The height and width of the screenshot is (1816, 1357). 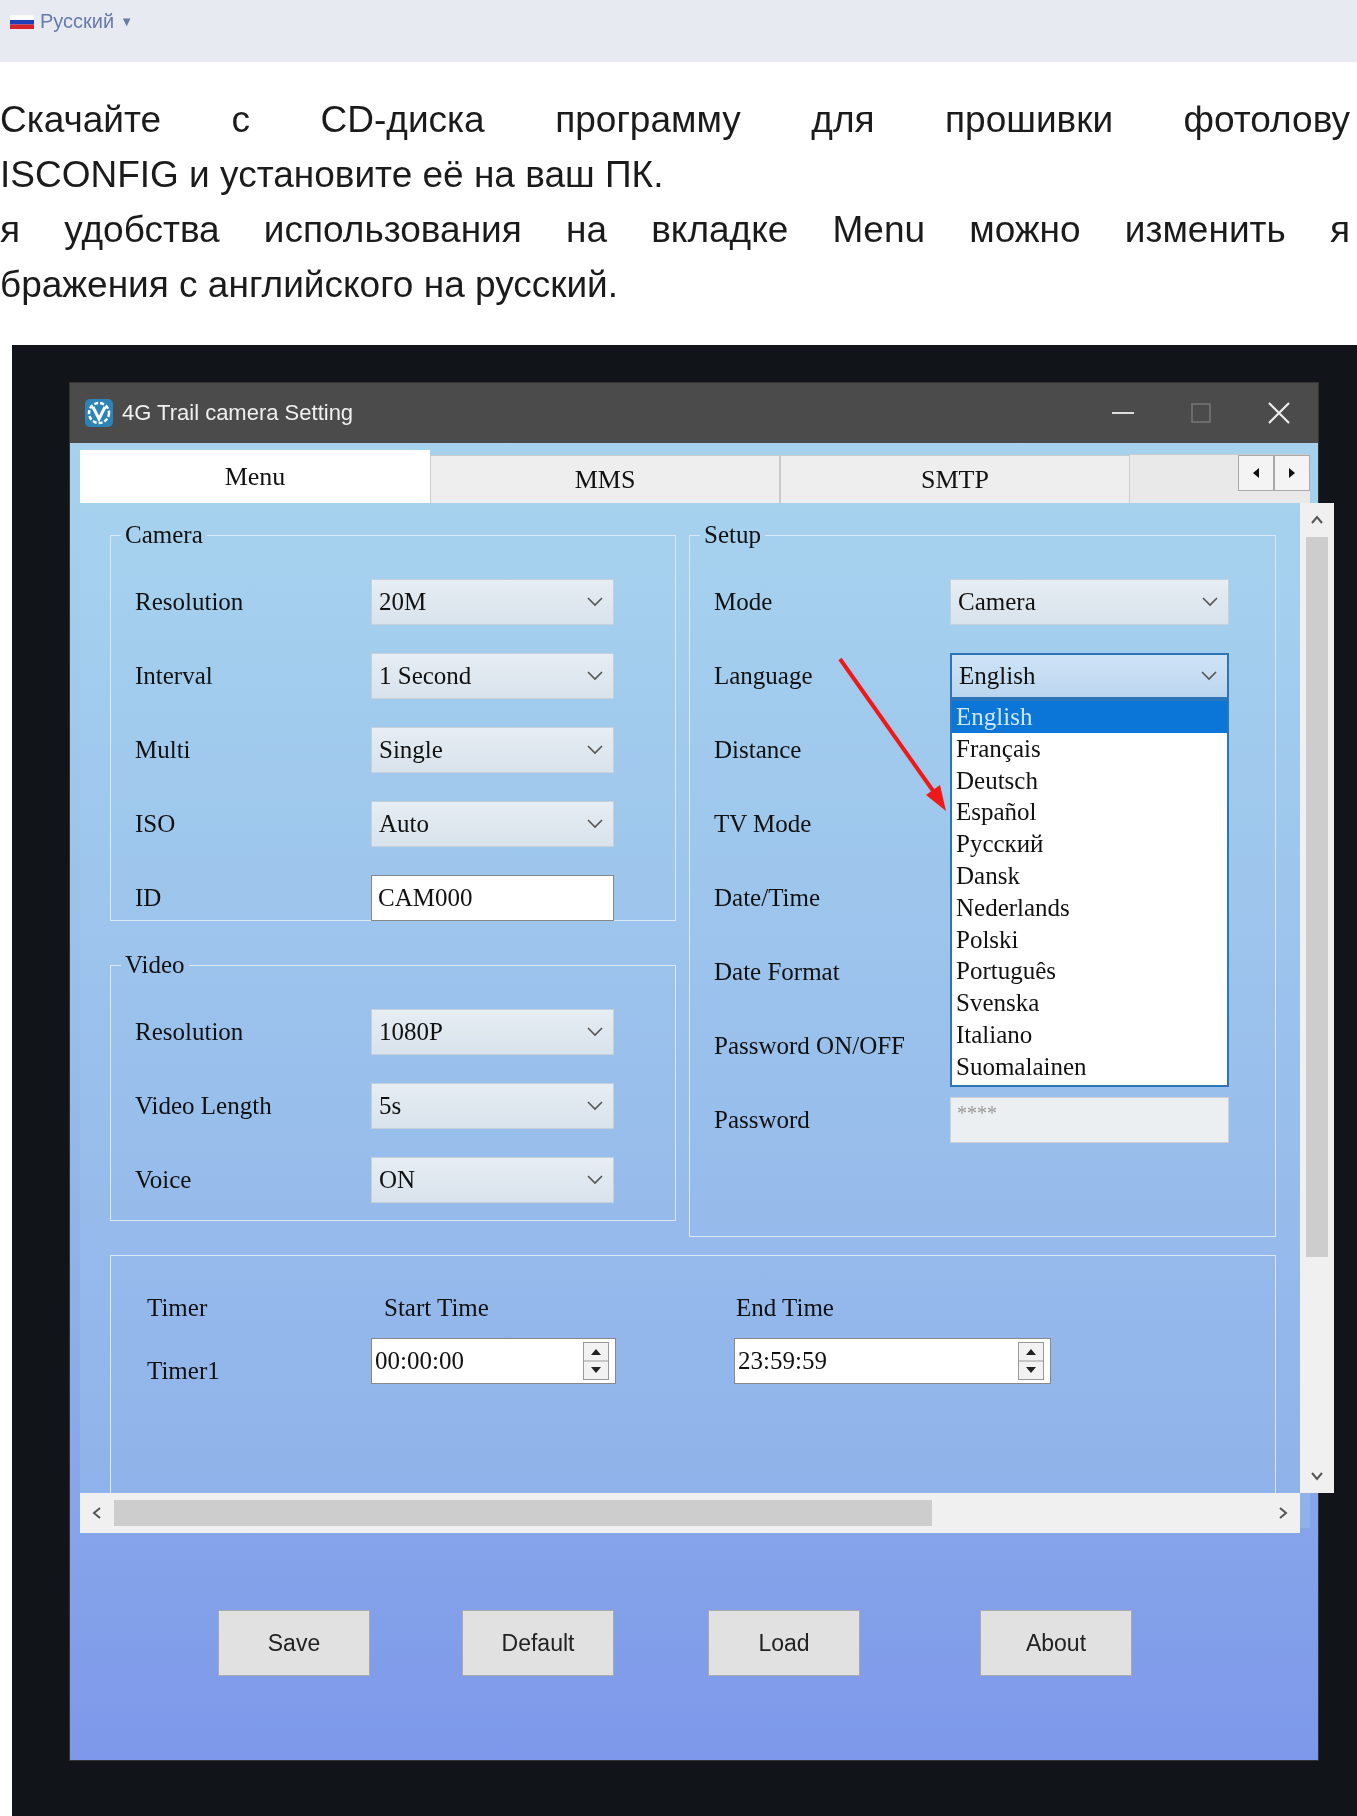 I want to click on dropdown: 1080P, so click(x=492, y=1032).